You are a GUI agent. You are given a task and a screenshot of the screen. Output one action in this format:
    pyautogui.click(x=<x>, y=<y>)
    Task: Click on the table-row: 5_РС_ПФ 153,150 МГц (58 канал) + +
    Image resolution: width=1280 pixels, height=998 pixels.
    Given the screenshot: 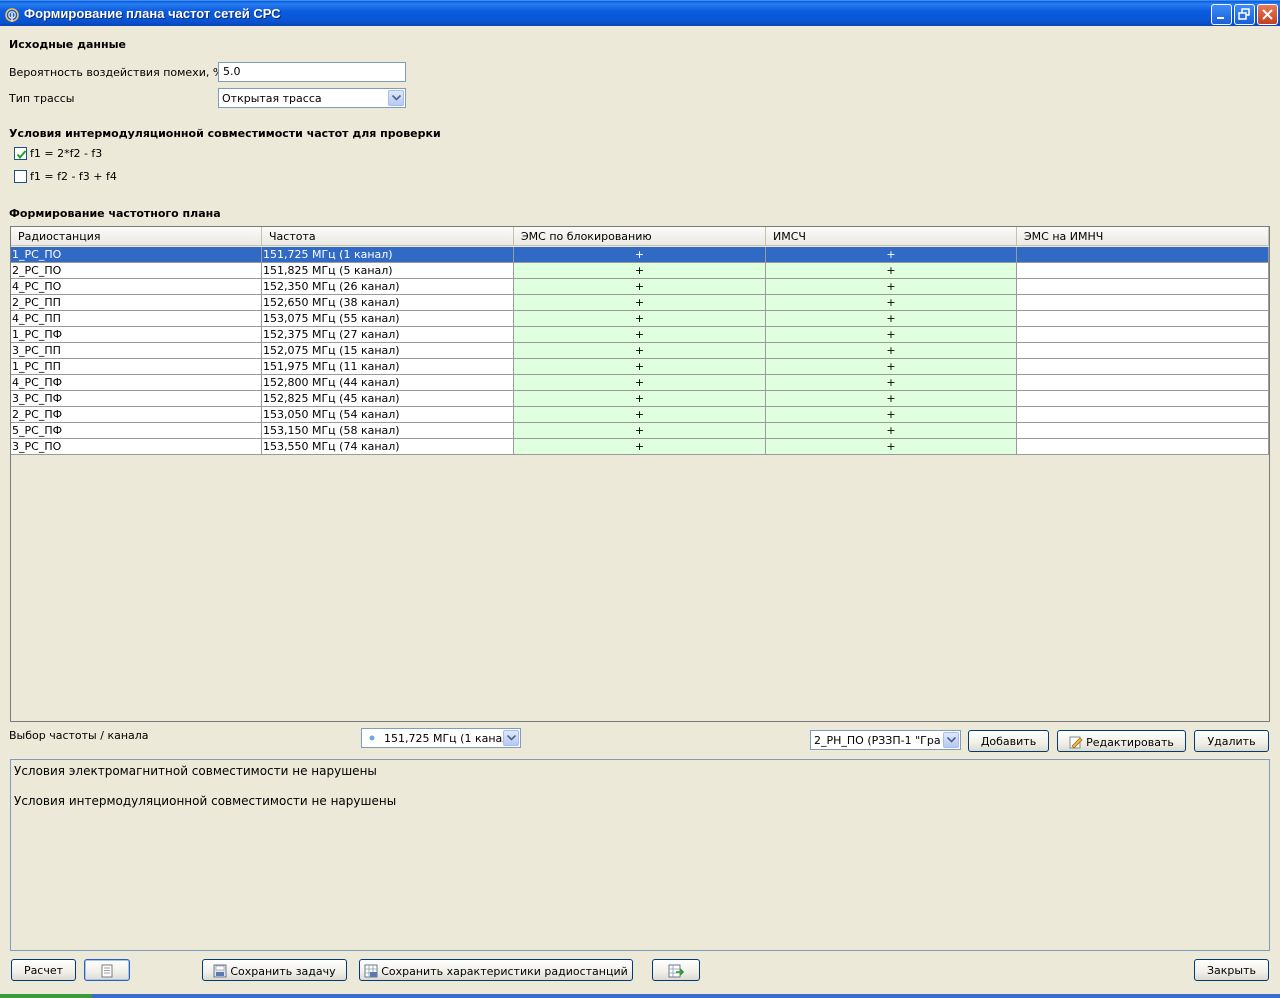 What is the action you would take?
    pyautogui.click(x=640, y=431)
    